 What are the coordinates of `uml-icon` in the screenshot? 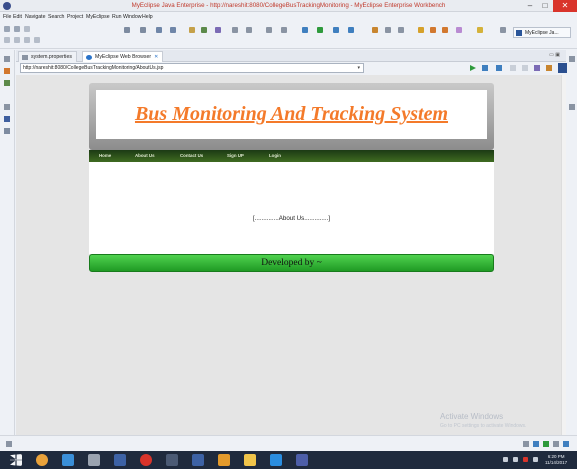 It's located at (421, 30).